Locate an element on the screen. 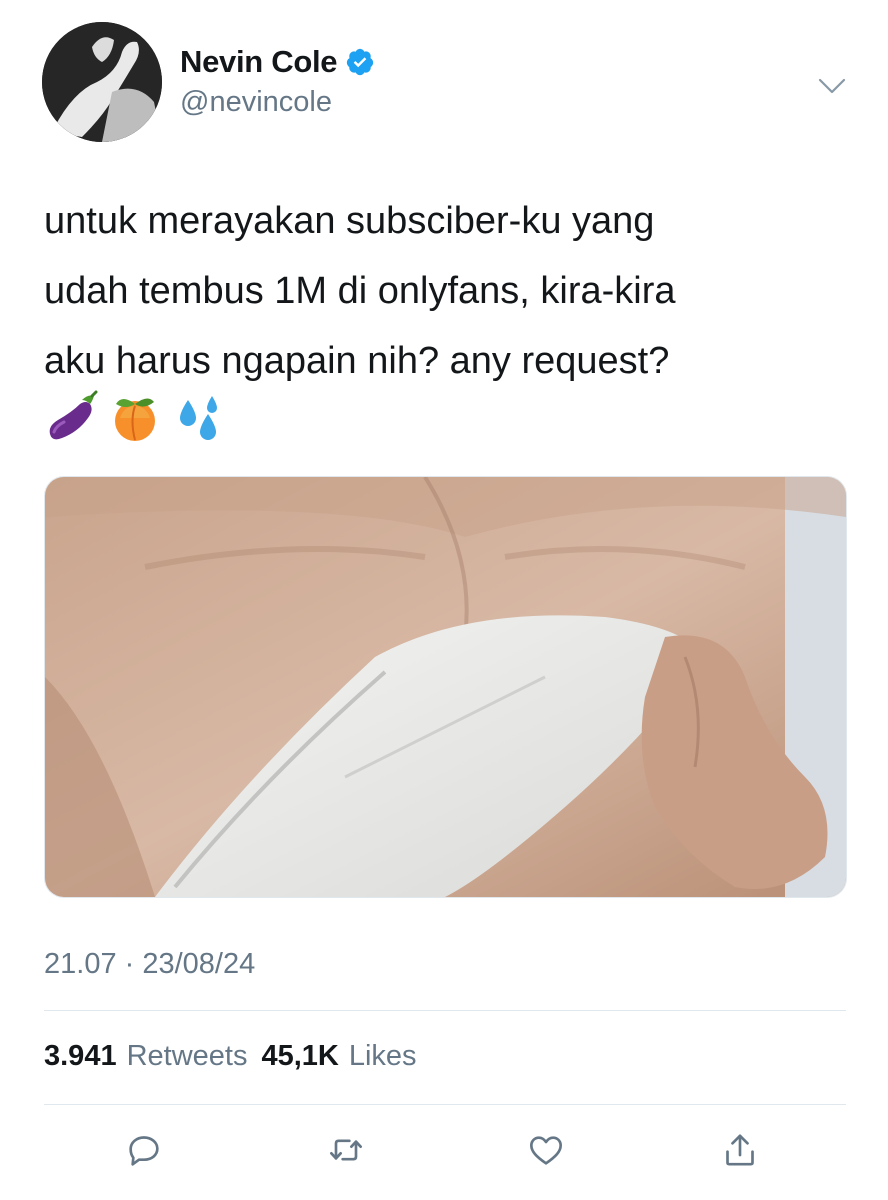  likes-label: Likes is located at coordinates (383, 1056).